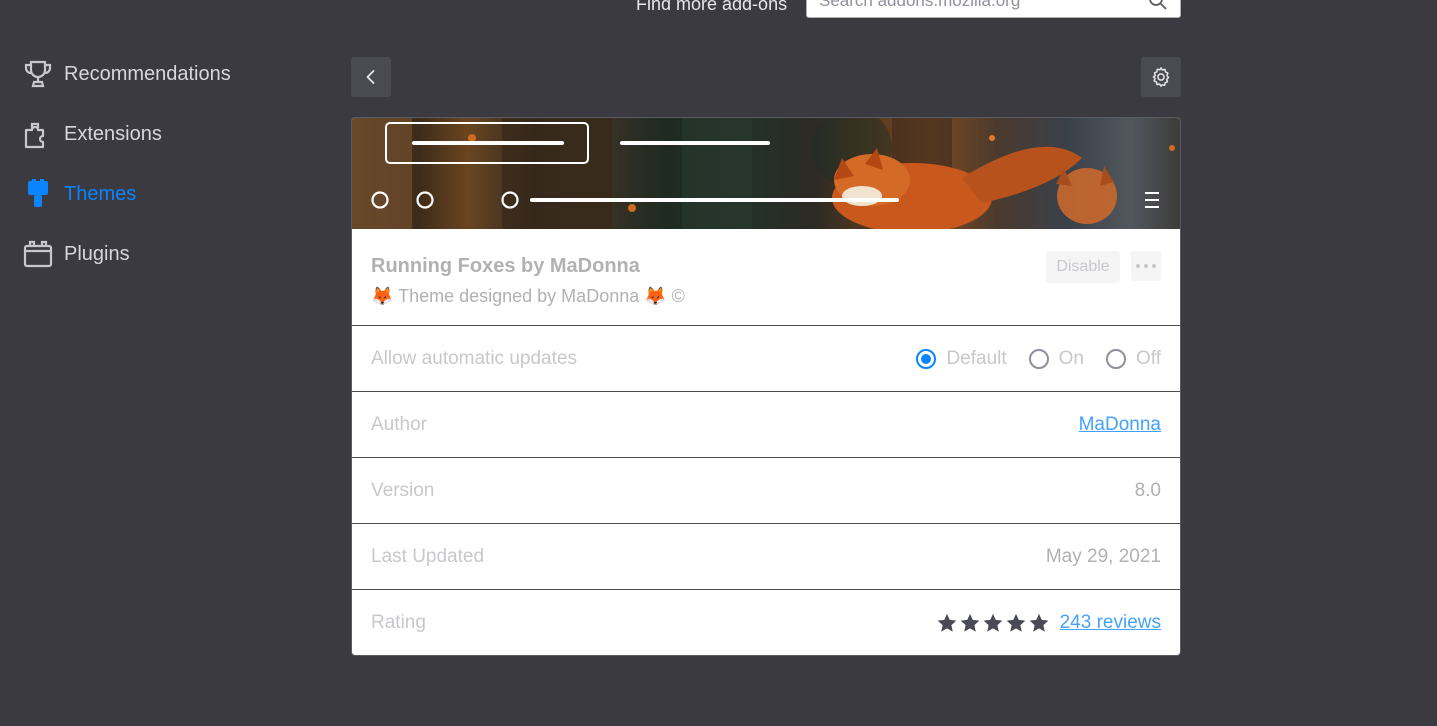  I want to click on auto-updates-label: Allow automatic updates, so click(474, 358).